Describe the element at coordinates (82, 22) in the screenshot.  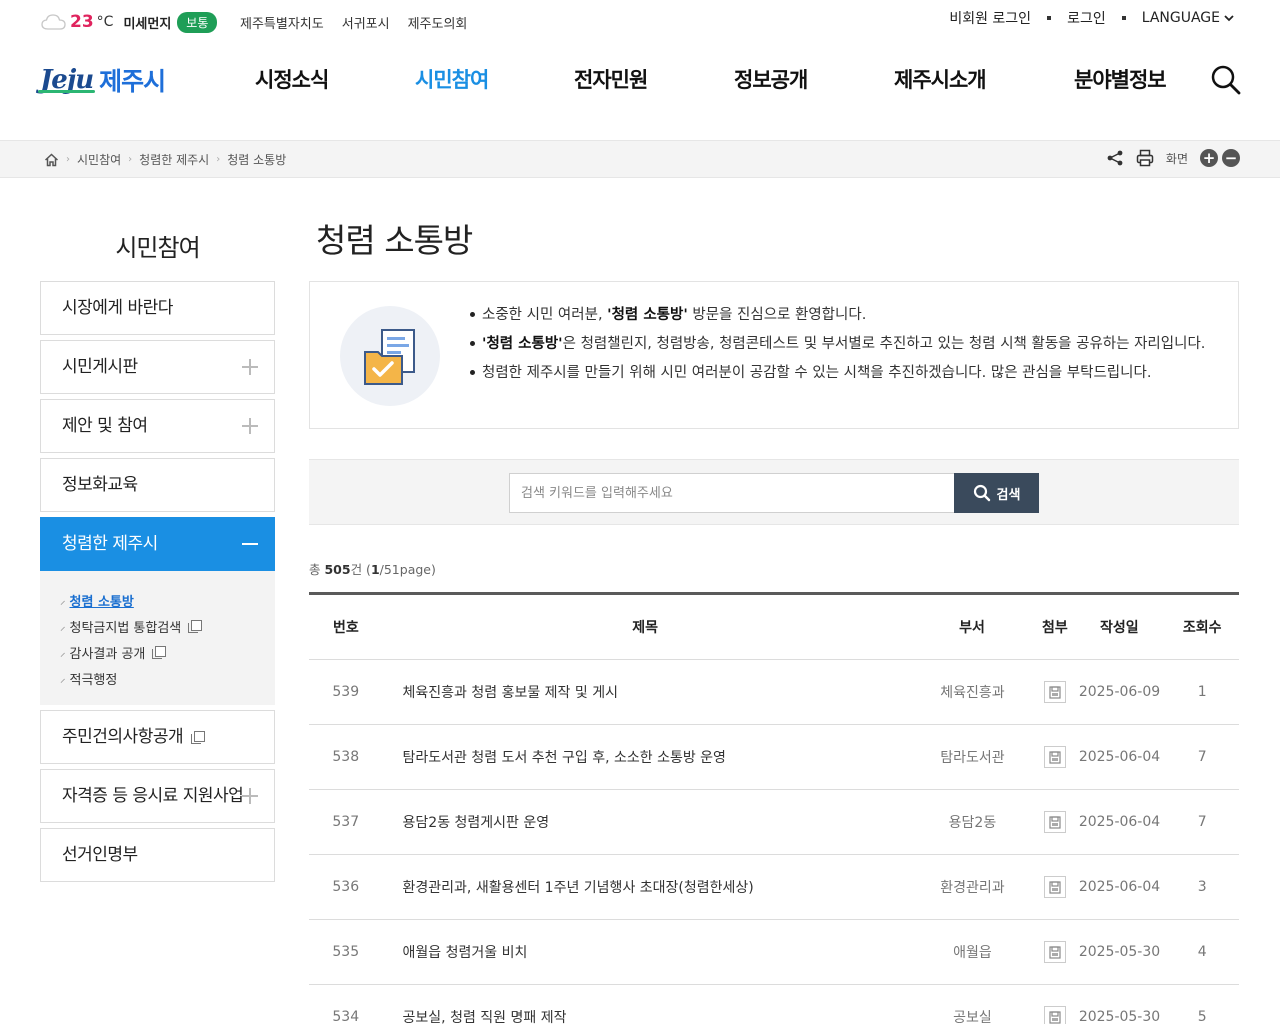
I see `temperature: 23` at that location.